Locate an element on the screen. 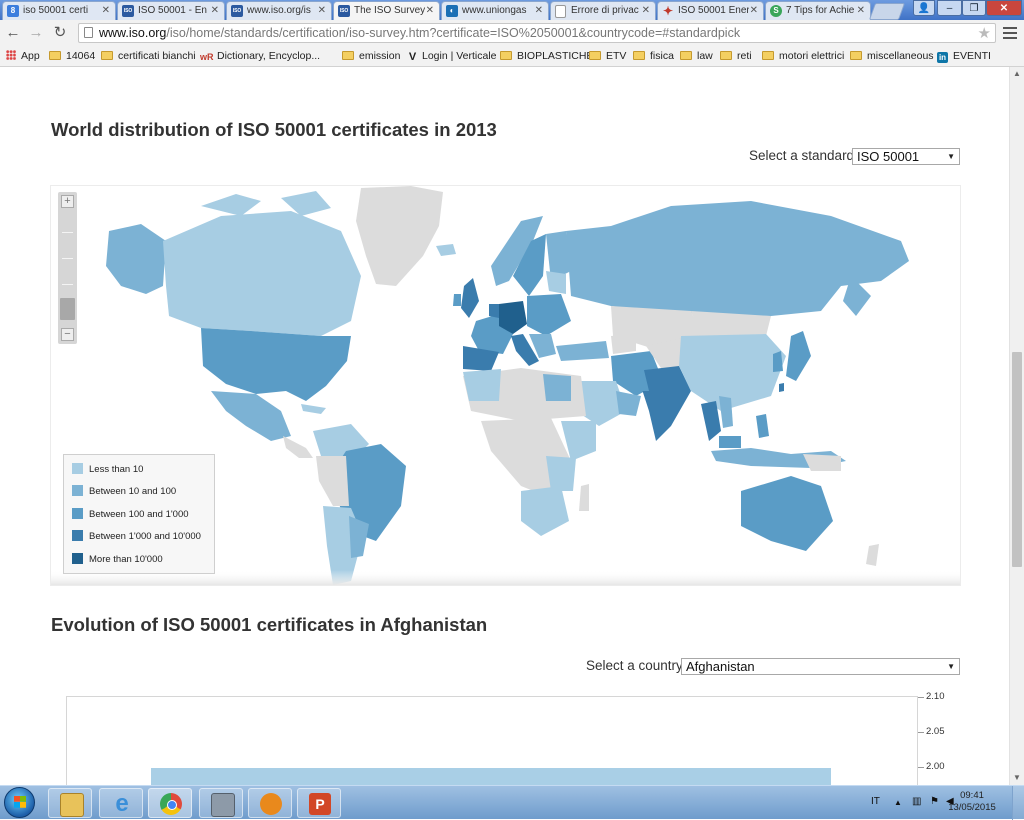 The width and height of the screenshot is (1024, 820). bookmark-emission: emission is located at coordinates (371, 56).